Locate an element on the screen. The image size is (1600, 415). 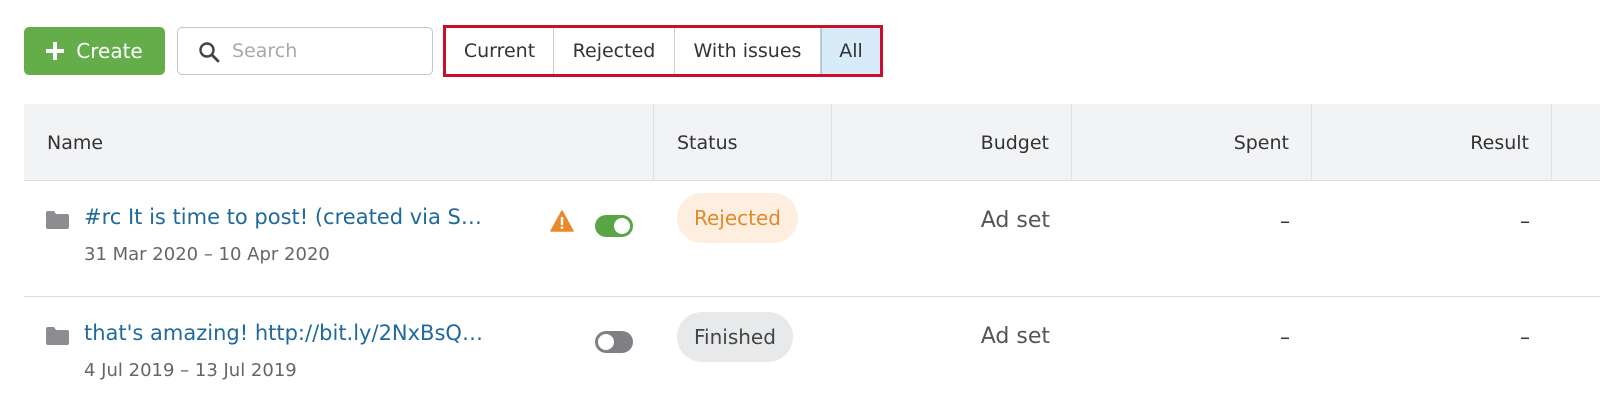
column-header-name: Name is located at coordinates (339, 142).